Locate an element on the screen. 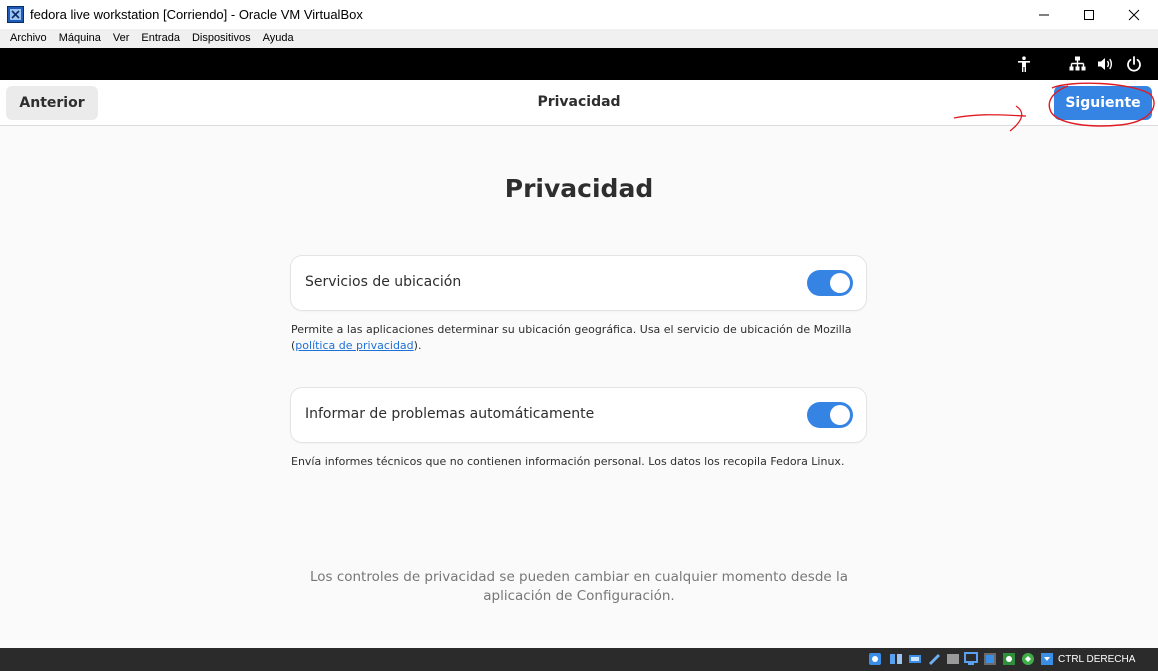 The image size is (1158, 671). menu-archivo: Archivo is located at coordinates (28, 38).